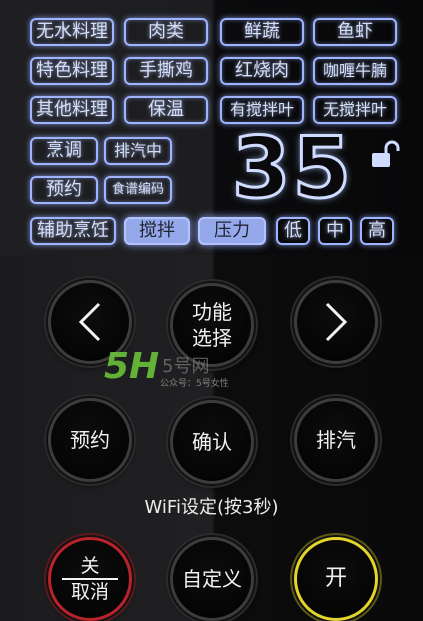 The image size is (423, 621). I want to click on watermark: 5H 5号网 公众号：5号女性, so click(179, 371).